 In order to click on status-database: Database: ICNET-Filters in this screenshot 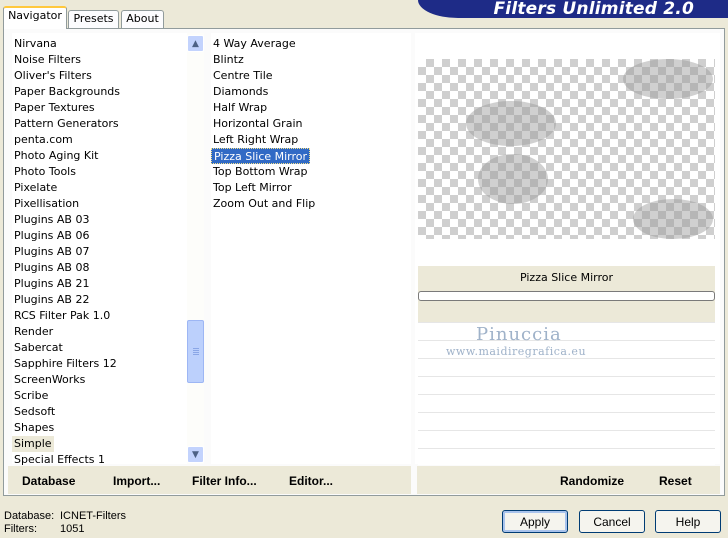, I will do `click(65, 516)`.